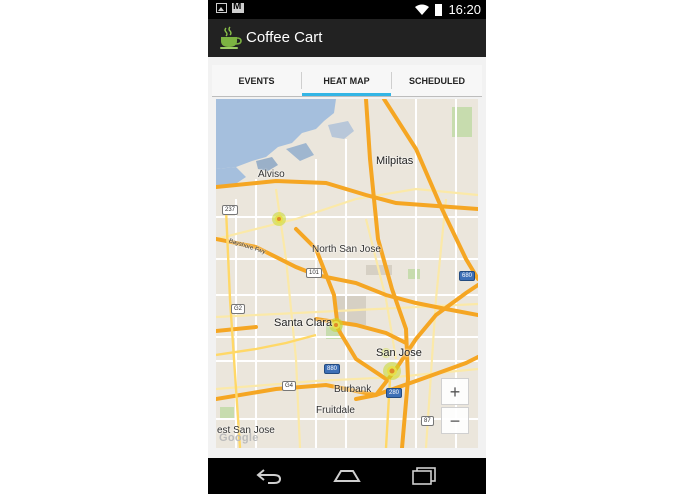  Describe the element at coordinates (271, 174) in the screenshot. I see `map-label-alviso: Alviso` at that location.